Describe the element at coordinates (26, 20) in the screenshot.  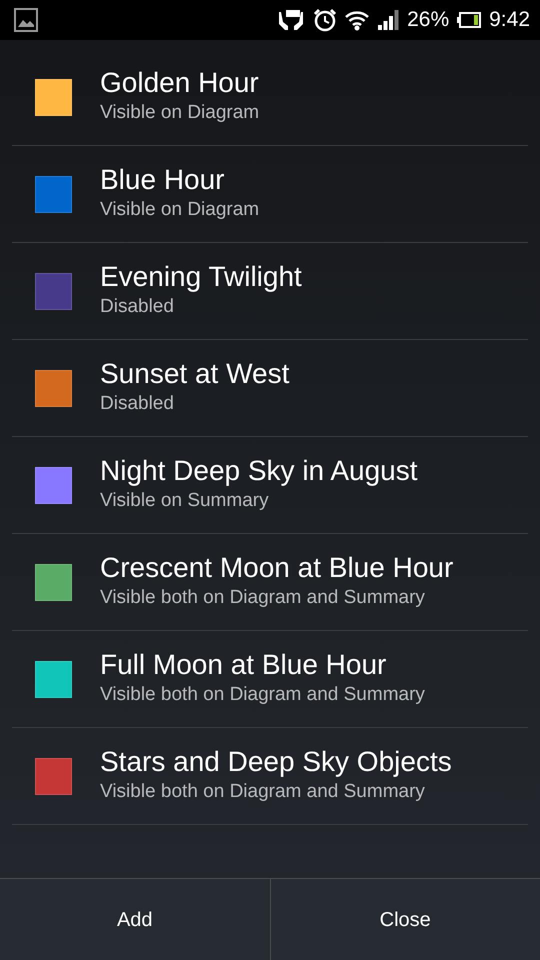
I see `picture-icon` at that location.